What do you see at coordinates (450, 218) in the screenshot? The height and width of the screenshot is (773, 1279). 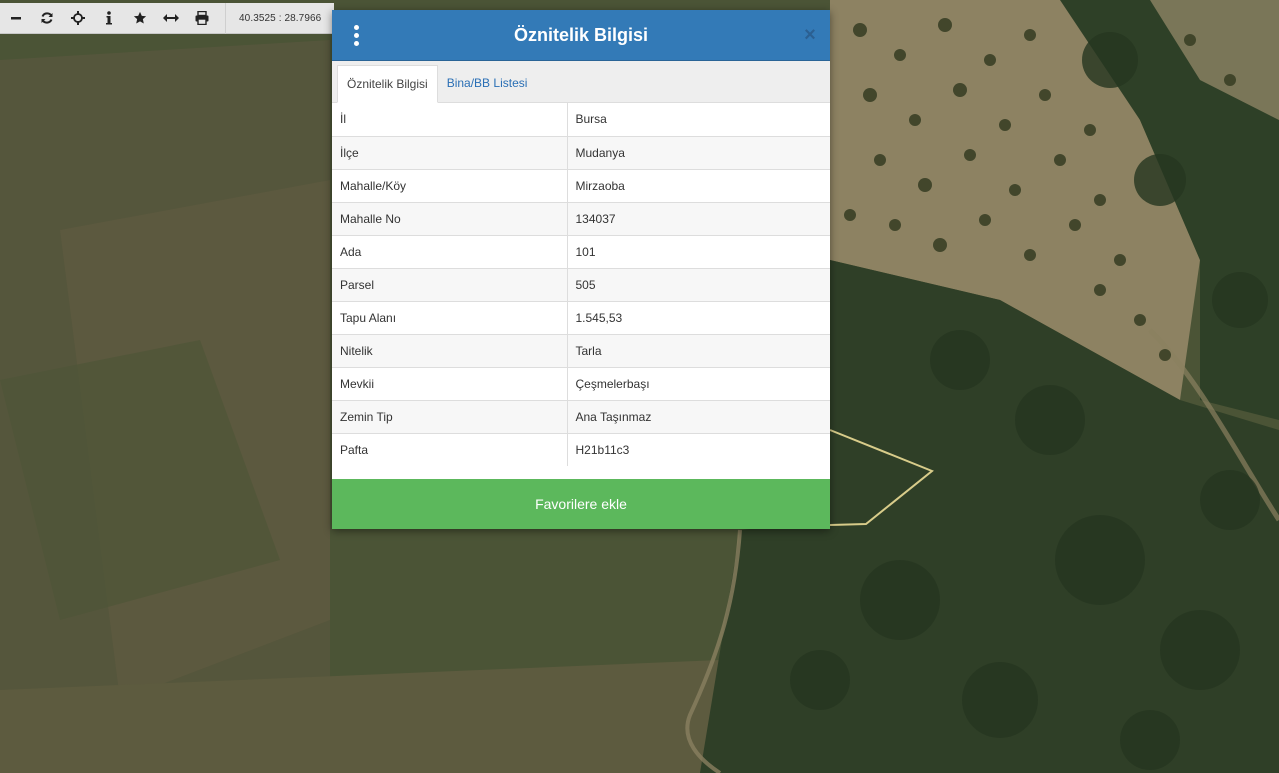 I see `row-key: Mahalle No` at bounding box center [450, 218].